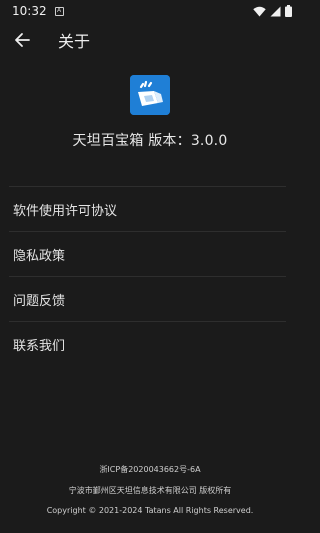  What do you see at coordinates (65, 211) in the screenshot?
I see `menu-item-label: 软件使用许可协议` at bounding box center [65, 211].